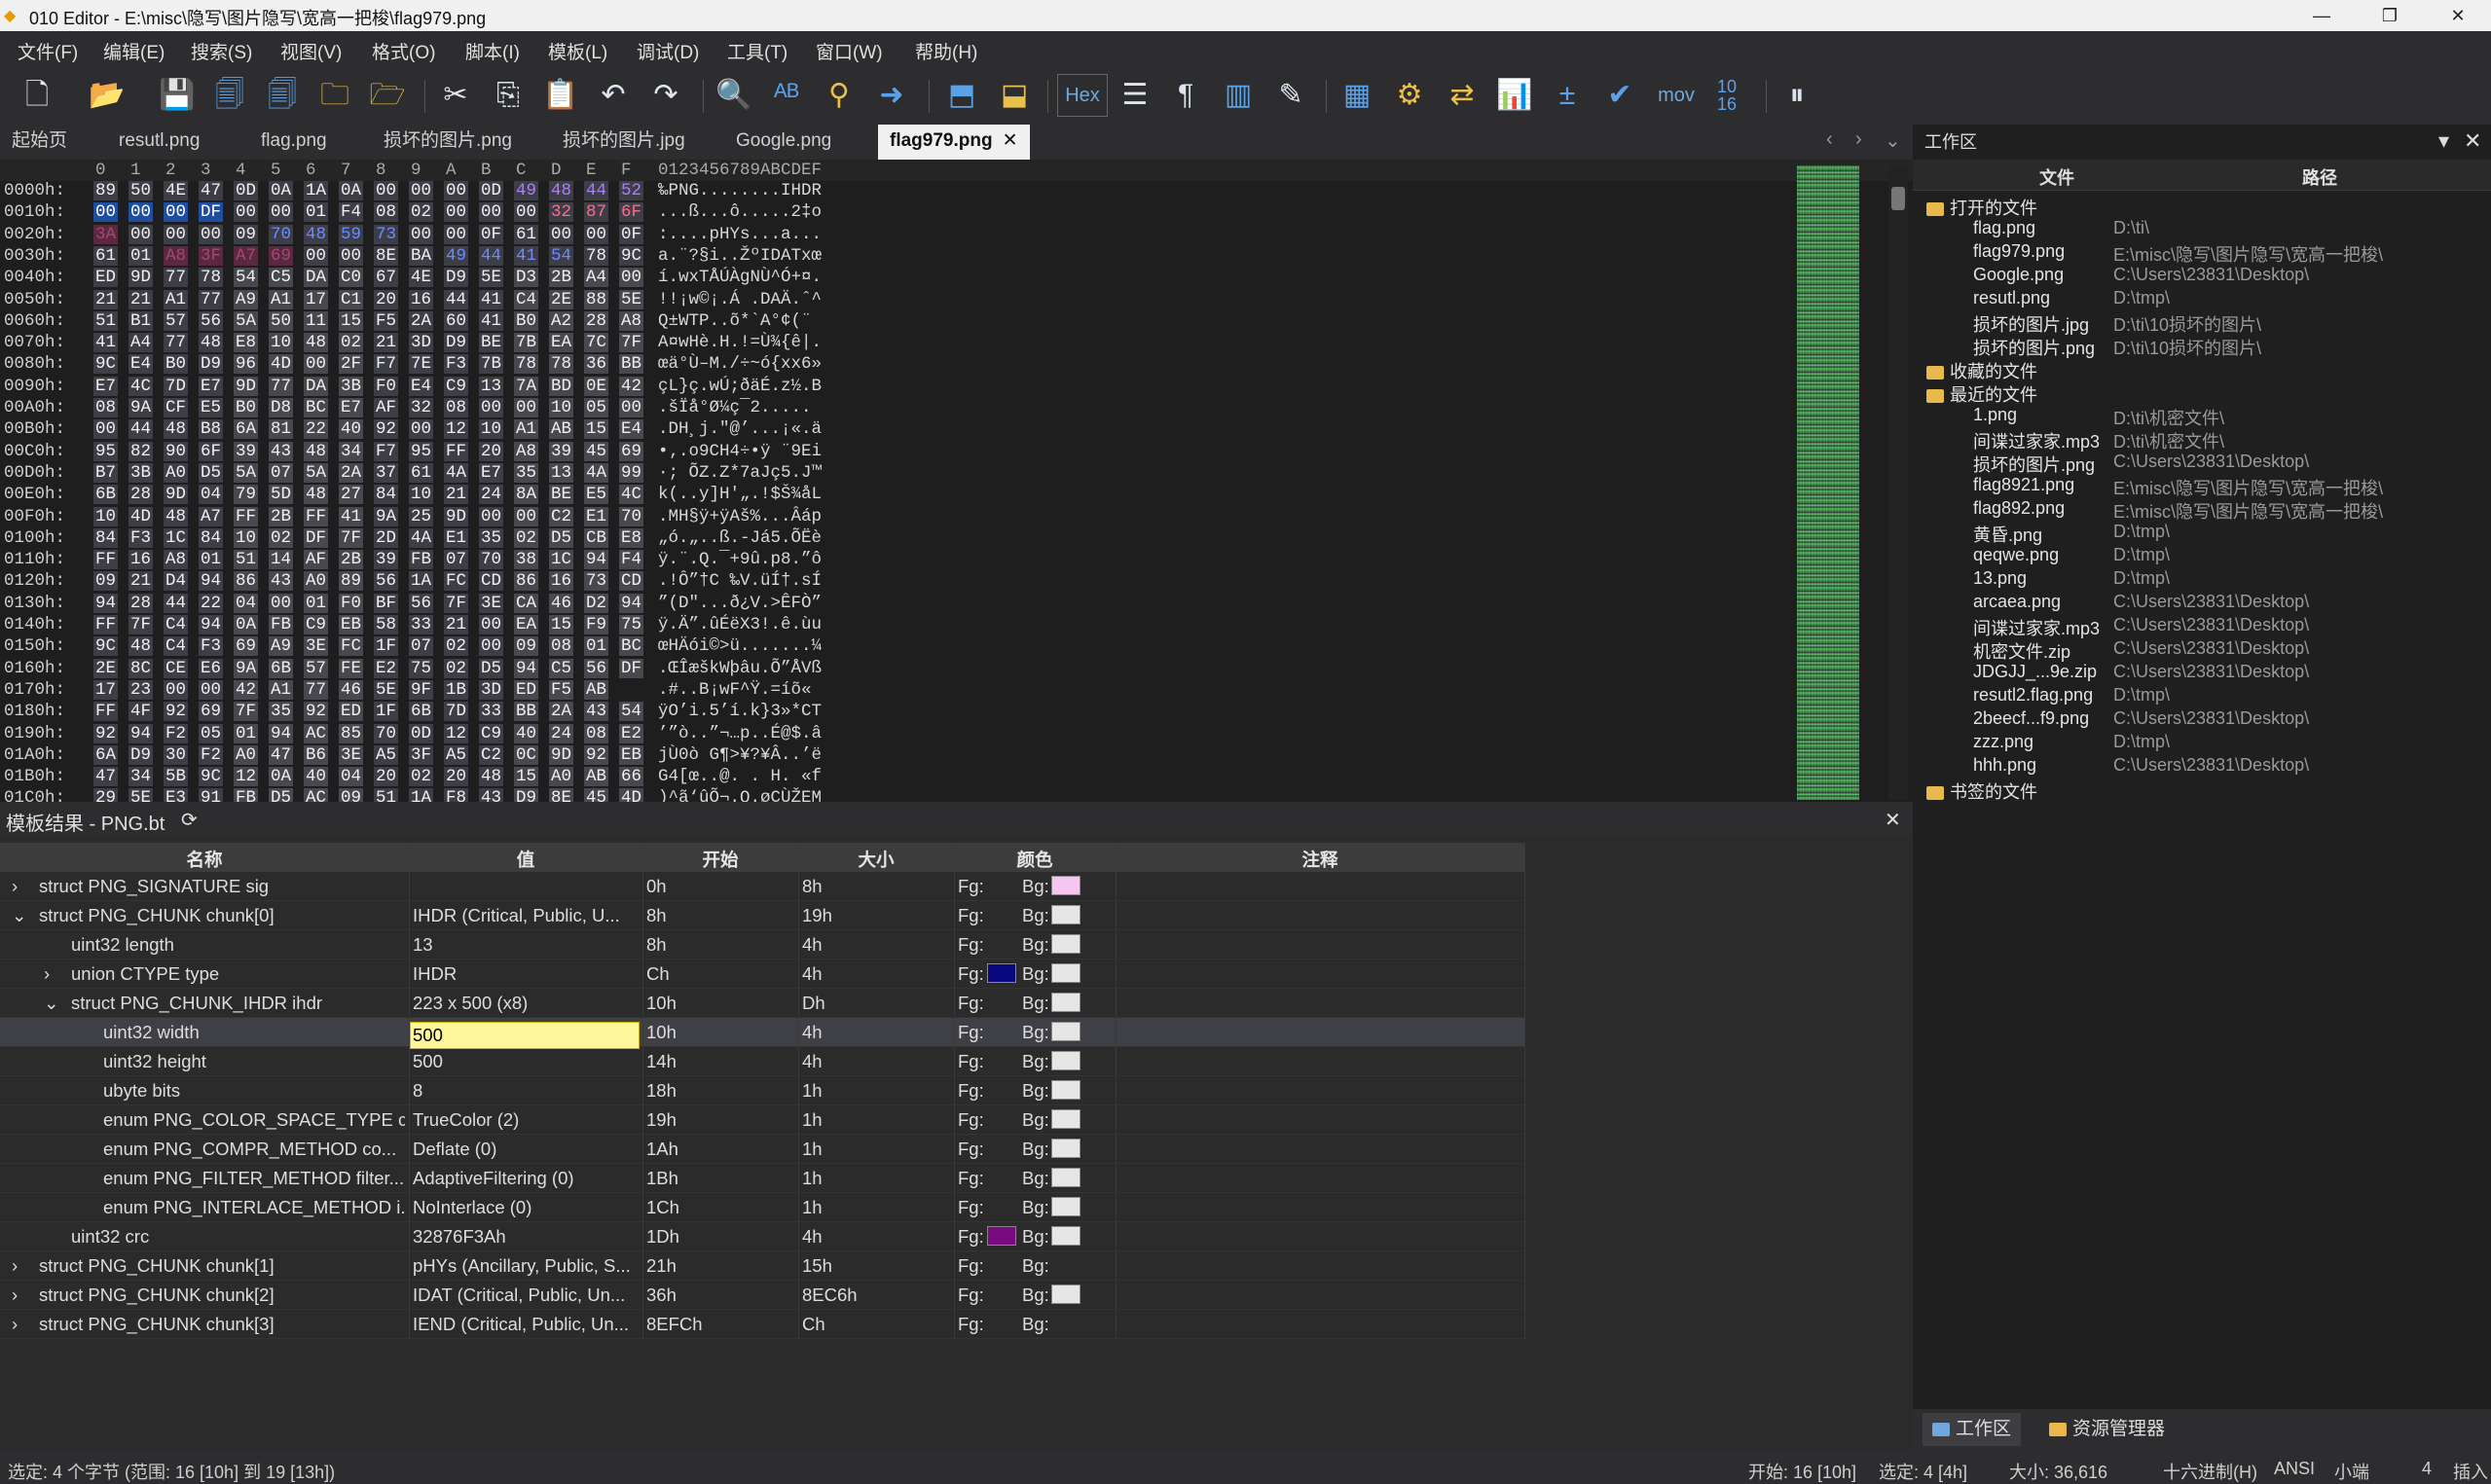 This screenshot has width=2491, height=1484. Describe the element at coordinates (141, 690) in the screenshot. I see `hex-byte: 23` at that location.